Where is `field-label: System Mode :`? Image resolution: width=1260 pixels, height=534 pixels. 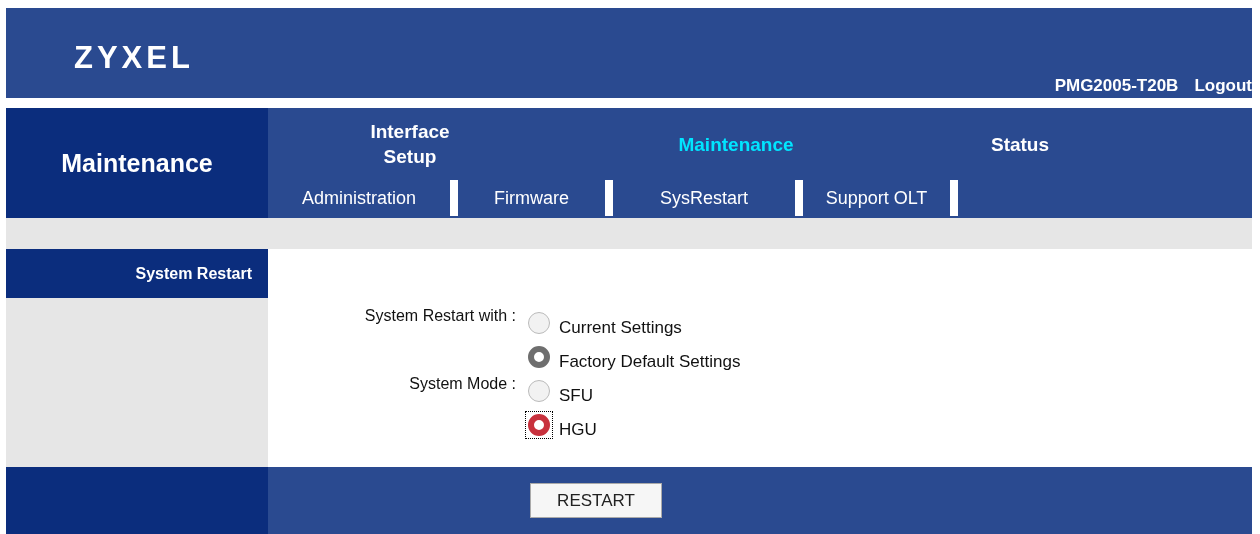 field-label: System Mode : is located at coordinates (462, 384).